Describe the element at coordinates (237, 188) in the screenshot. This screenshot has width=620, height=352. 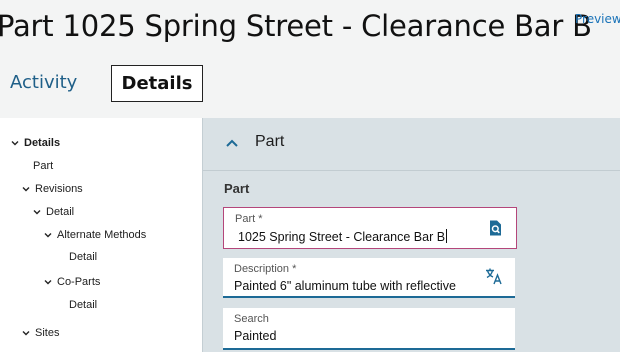
I see `group-title: Part` at that location.